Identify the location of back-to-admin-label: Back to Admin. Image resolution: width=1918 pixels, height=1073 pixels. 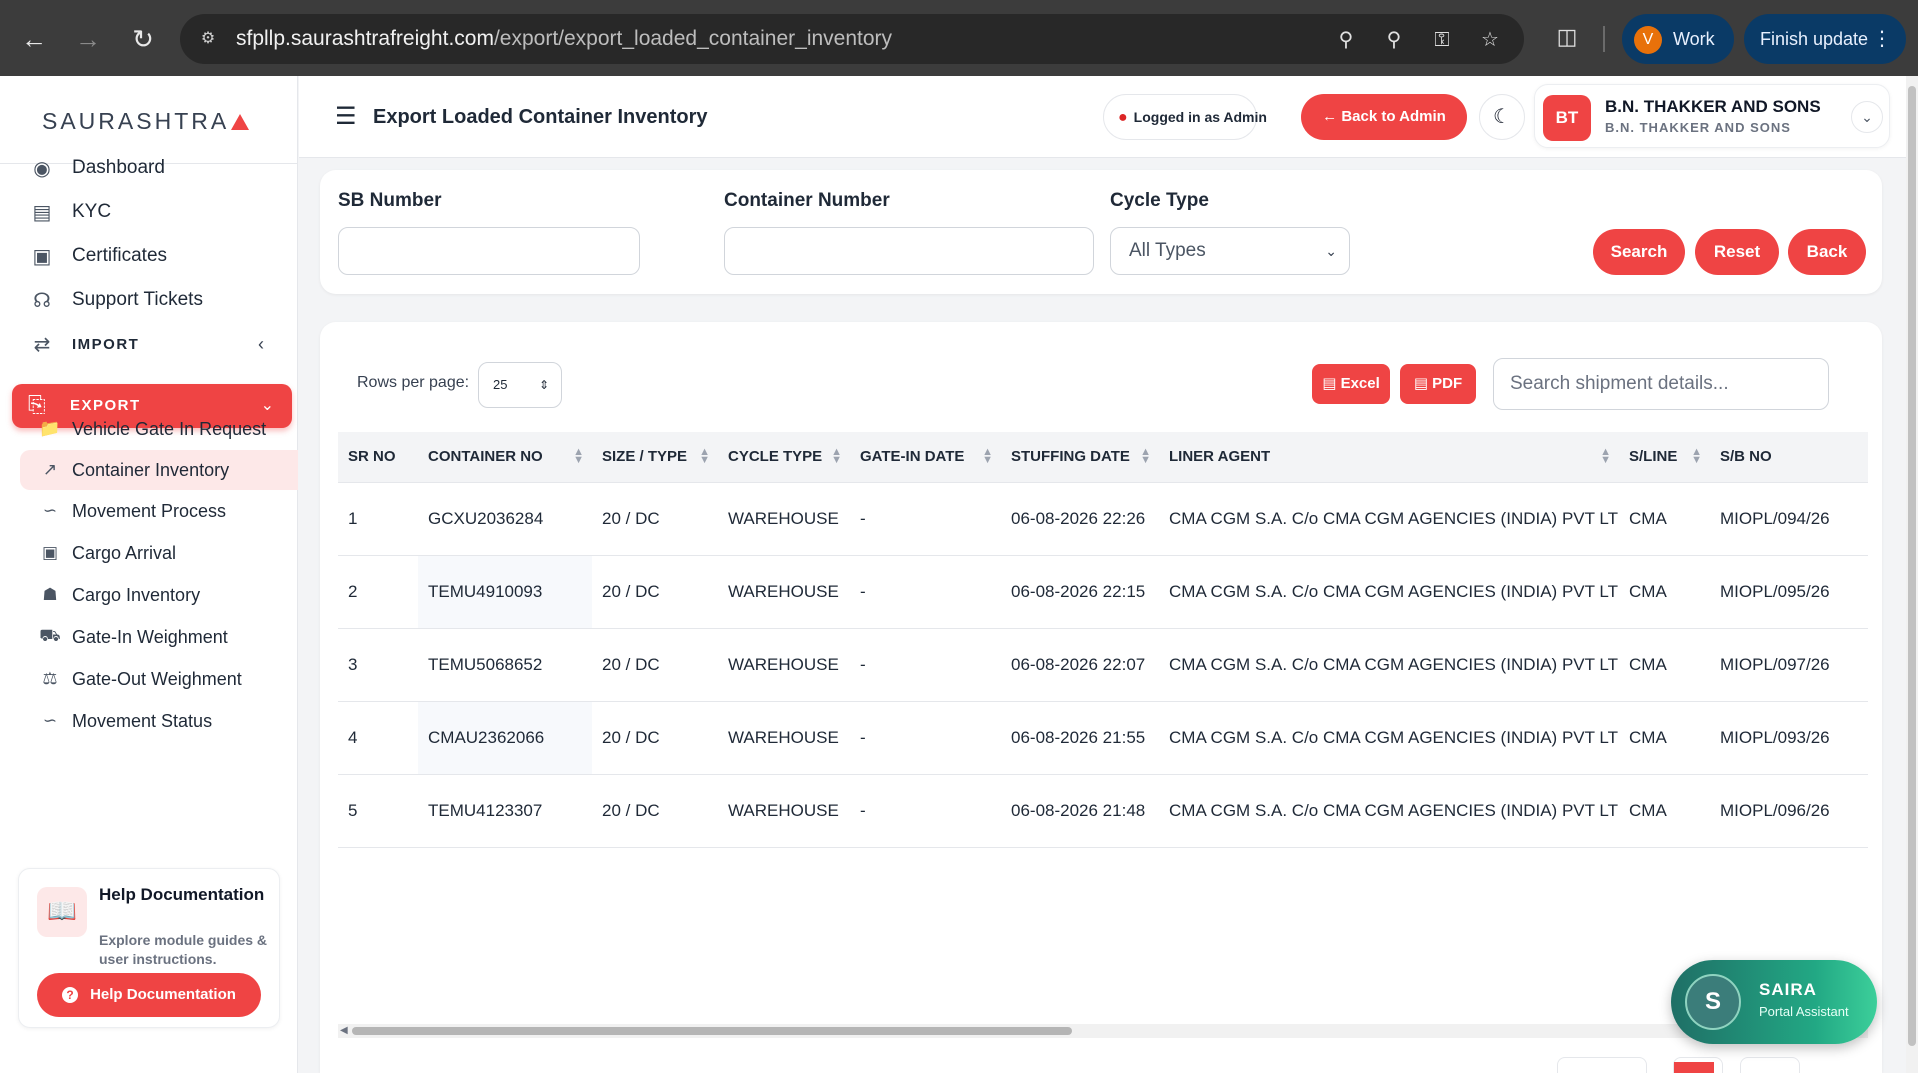
(1393, 116).